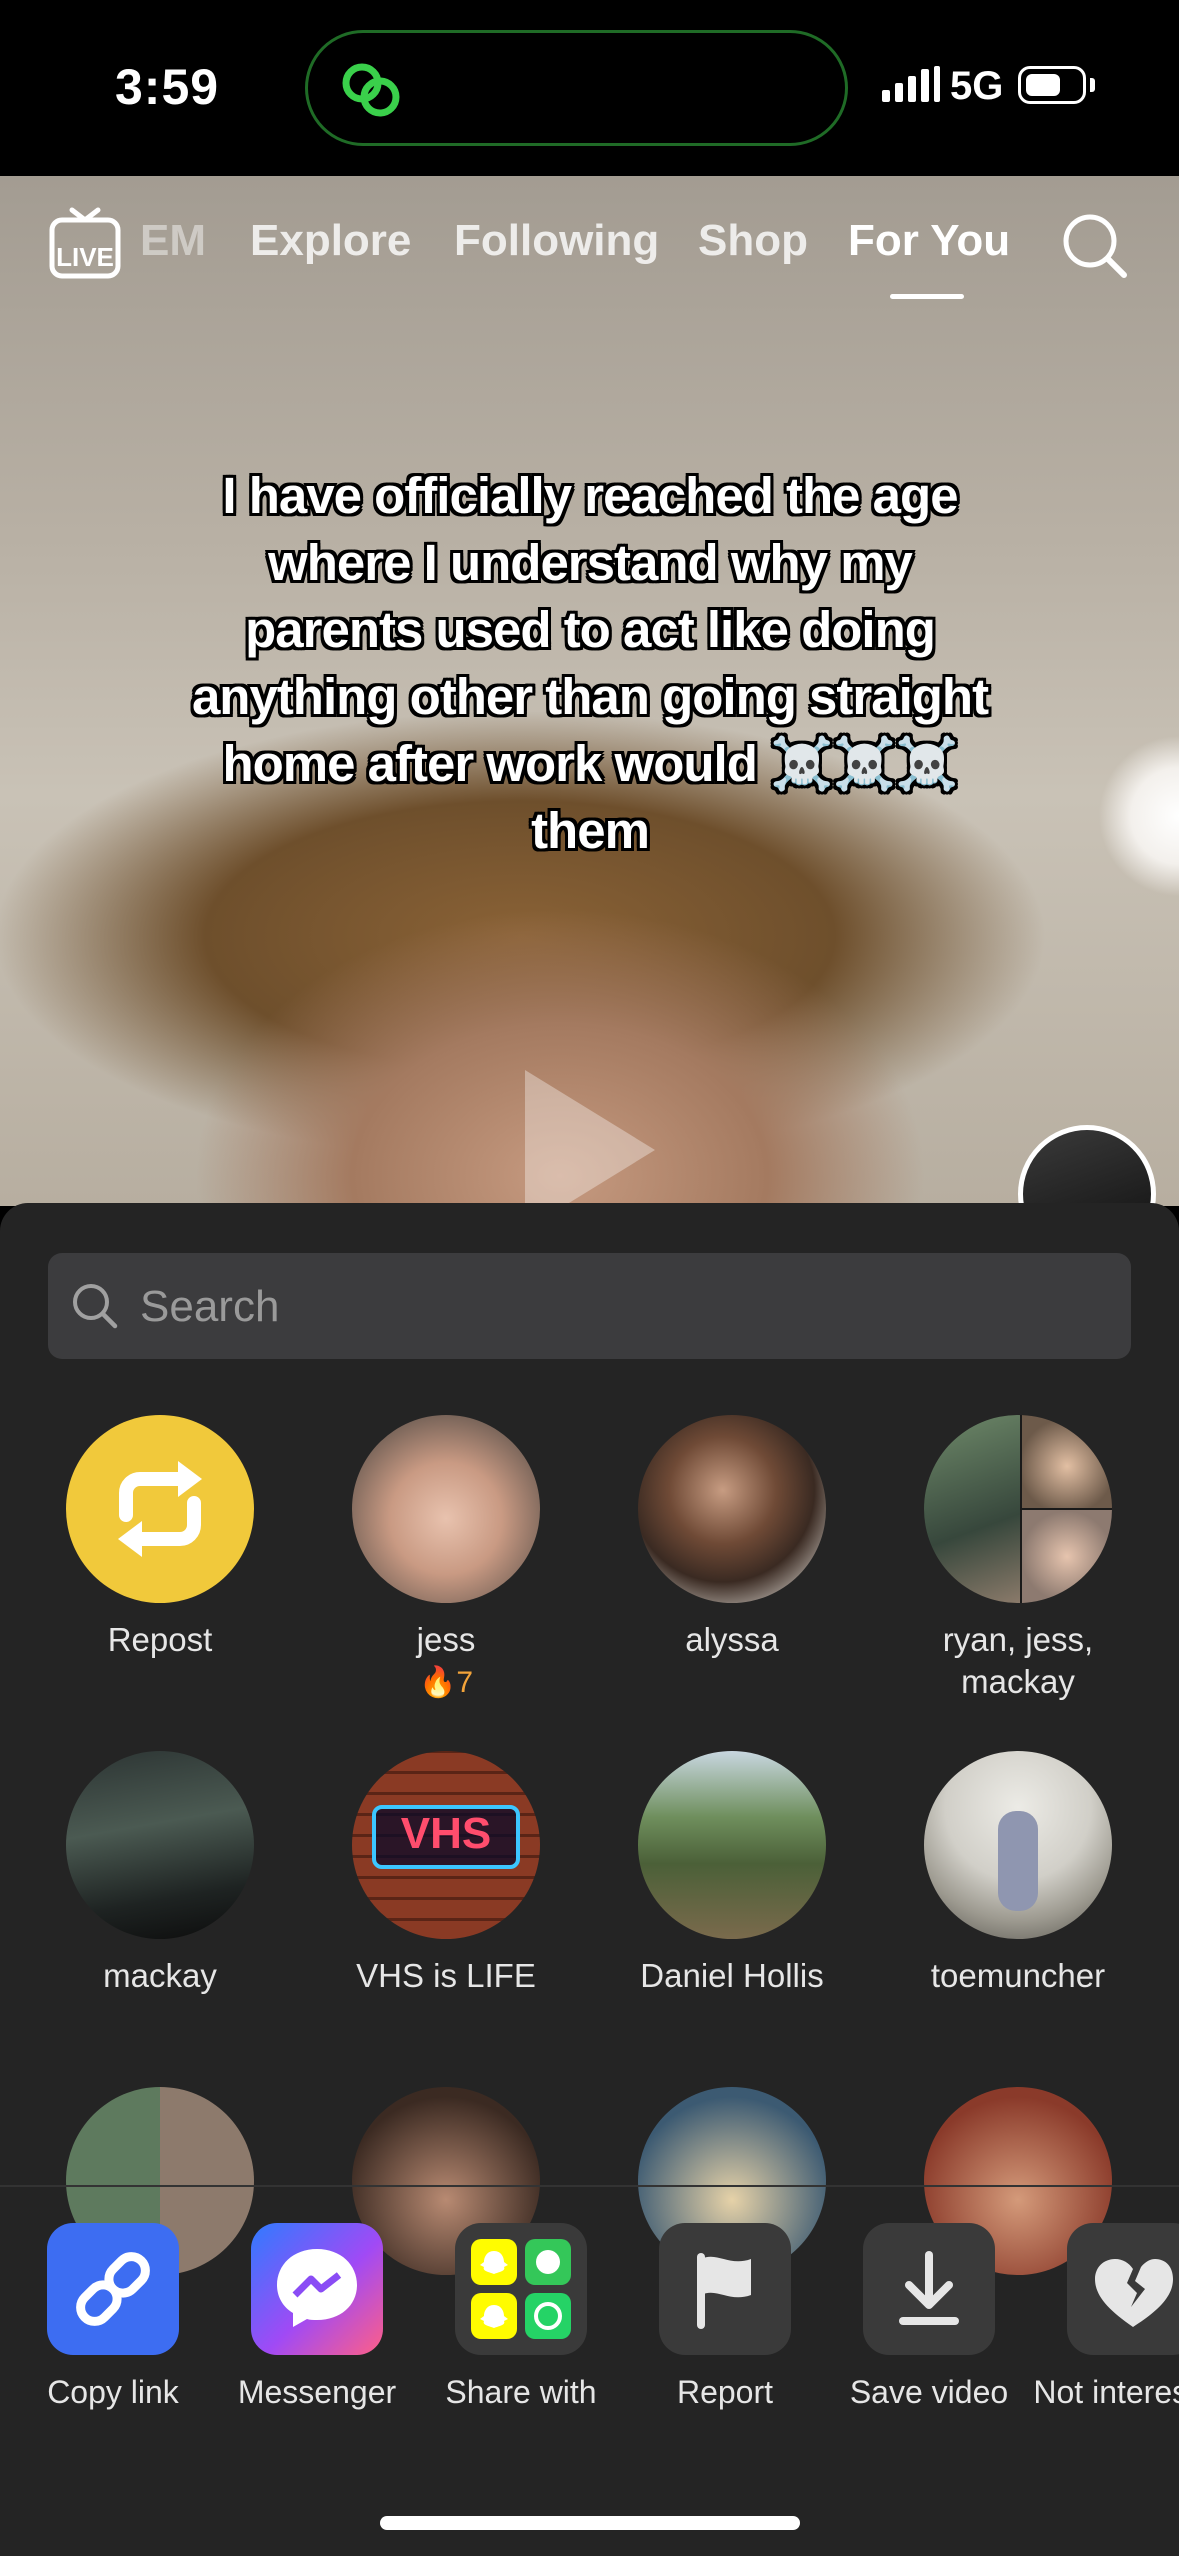 This screenshot has height=2556, width=1179. I want to click on apps-icon, so click(521, 2289).